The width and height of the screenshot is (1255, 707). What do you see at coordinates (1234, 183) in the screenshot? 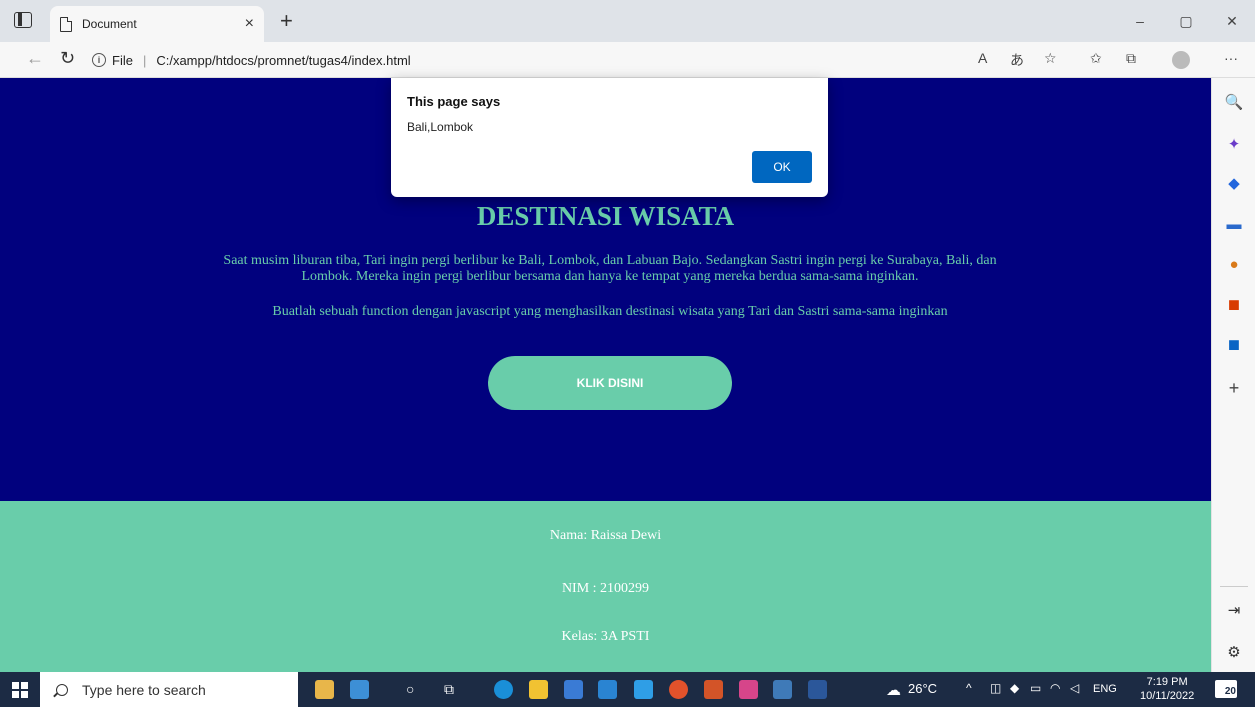
I see `shopping-tag-icon: ◆` at bounding box center [1234, 183].